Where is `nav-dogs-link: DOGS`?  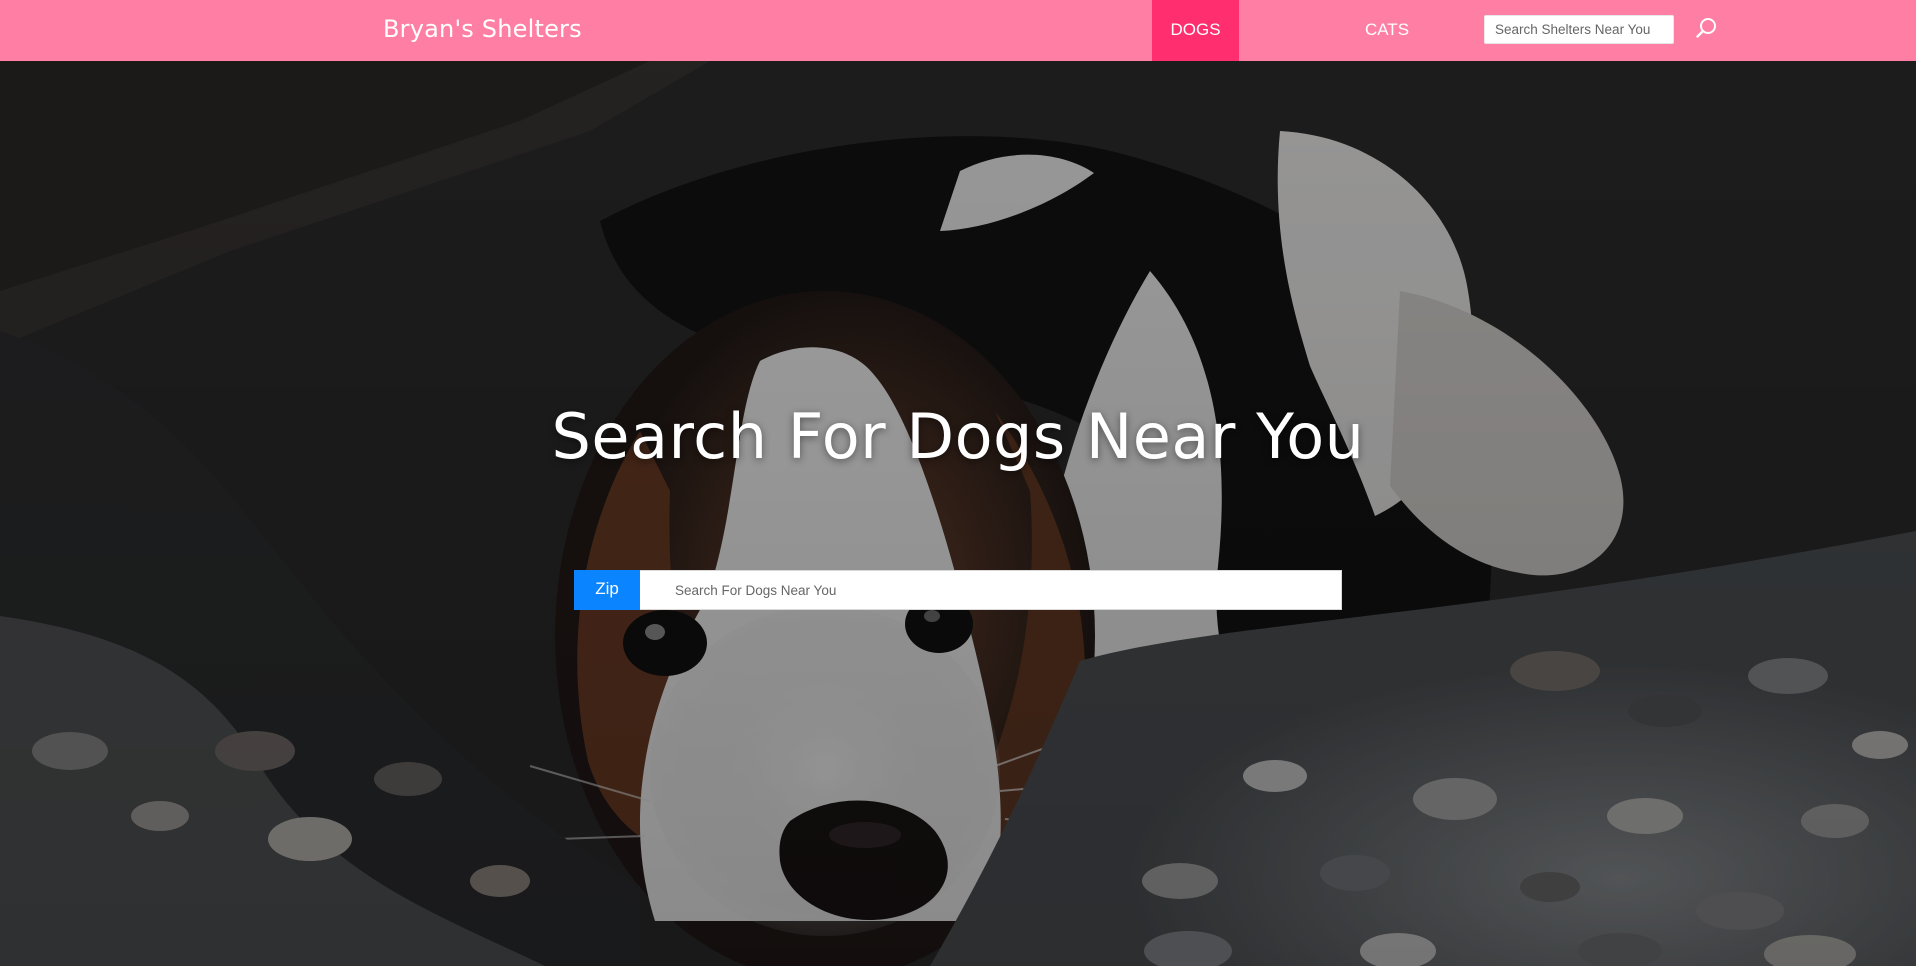 nav-dogs-link: DOGS is located at coordinates (1195, 30).